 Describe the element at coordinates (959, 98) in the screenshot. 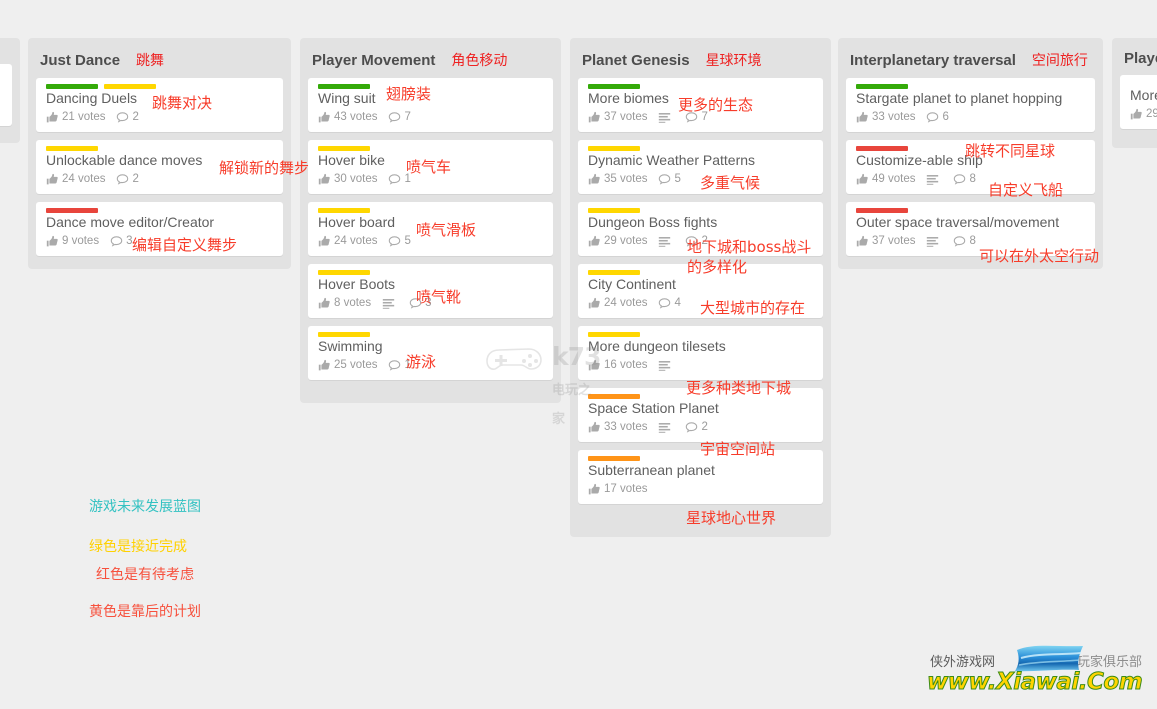

I see `card-title: Stargate planet to planet hopping` at that location.